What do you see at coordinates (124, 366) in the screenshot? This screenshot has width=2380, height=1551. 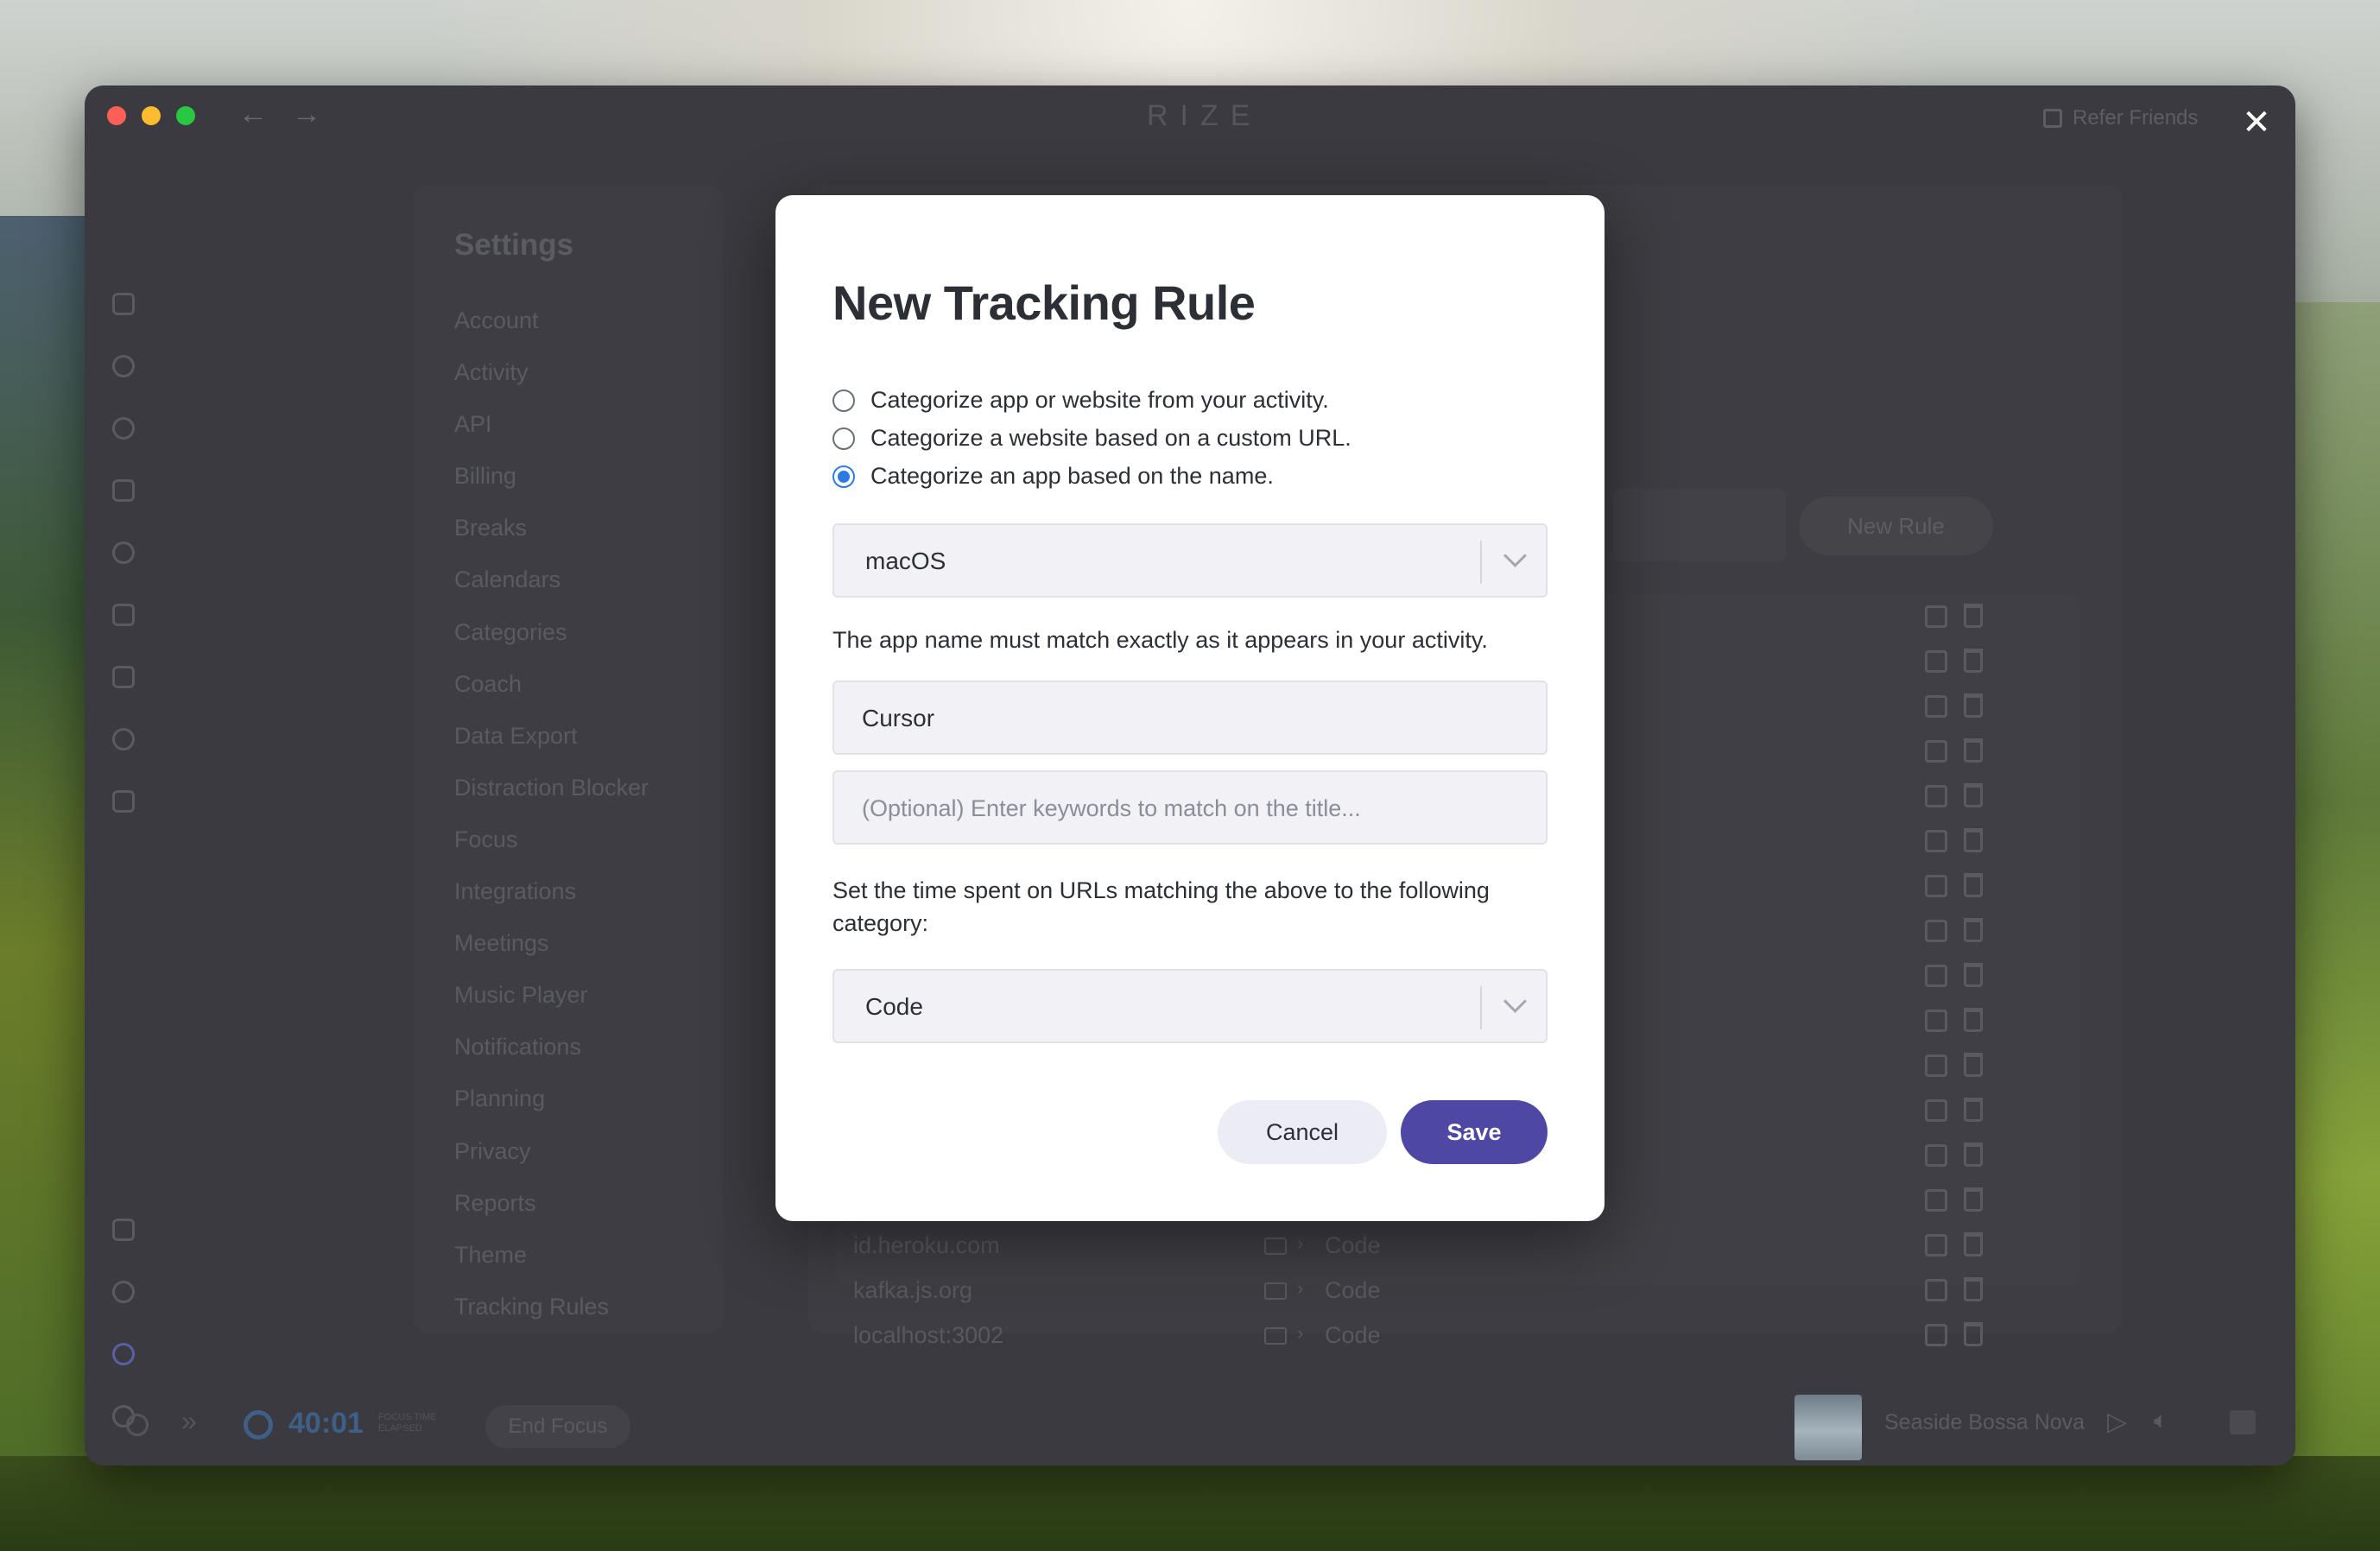 I see `timer-icon` at bounding box center [124, 366].